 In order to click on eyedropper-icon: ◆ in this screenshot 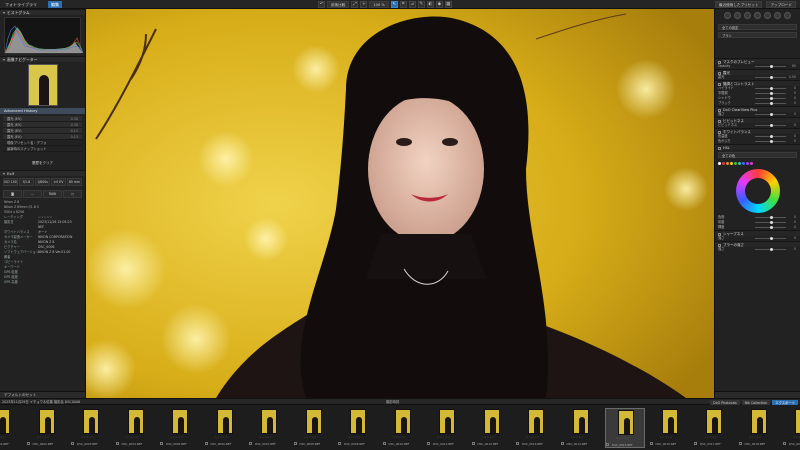, I will do `click(439, 4)`.